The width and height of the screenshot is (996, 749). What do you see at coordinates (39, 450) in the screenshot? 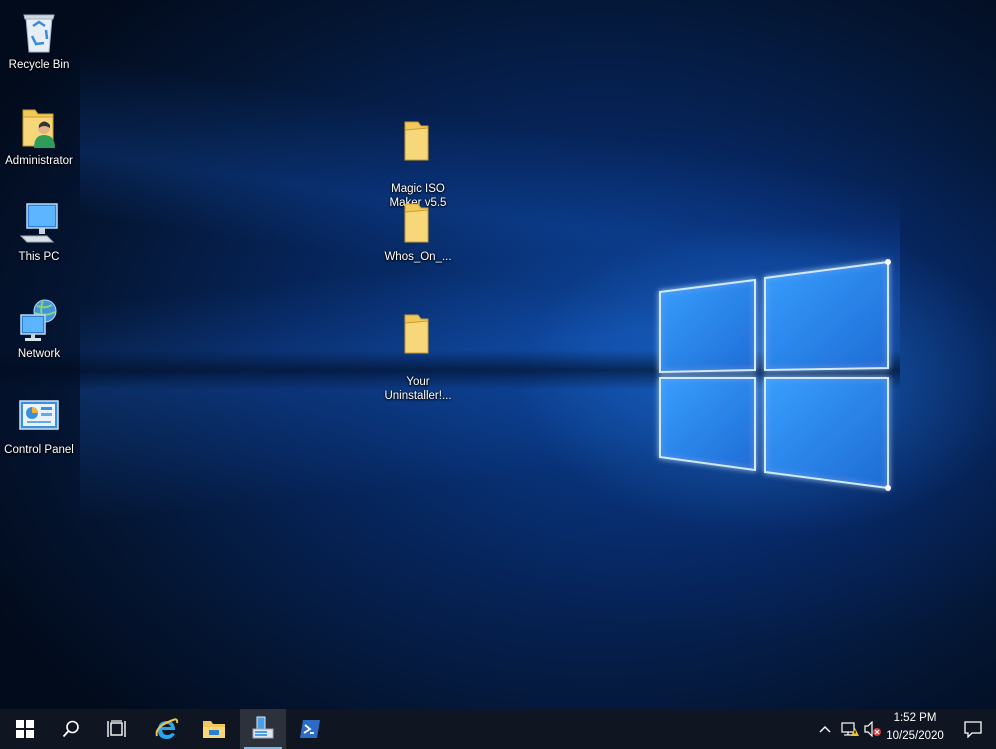
I see `desktop-icon-label: Control Panel` at bounding box center [39, 450].